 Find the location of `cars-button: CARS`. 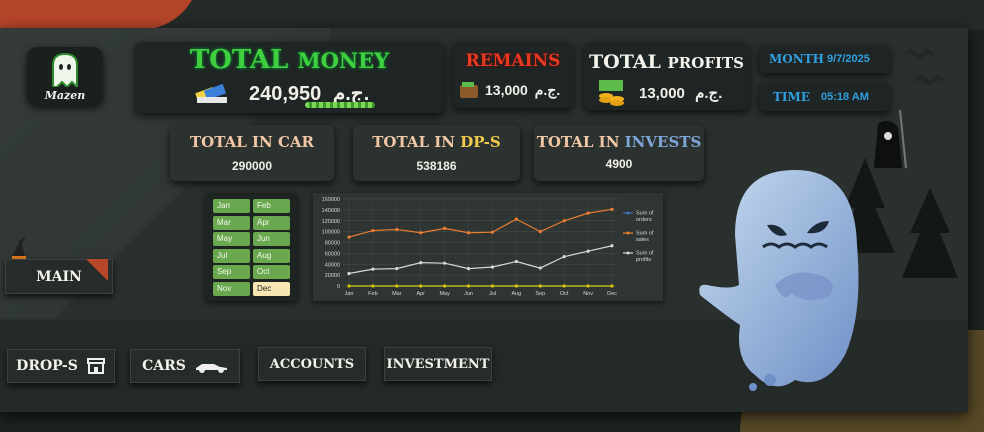

cars-button: CARS is located at coordinates (185, 366).